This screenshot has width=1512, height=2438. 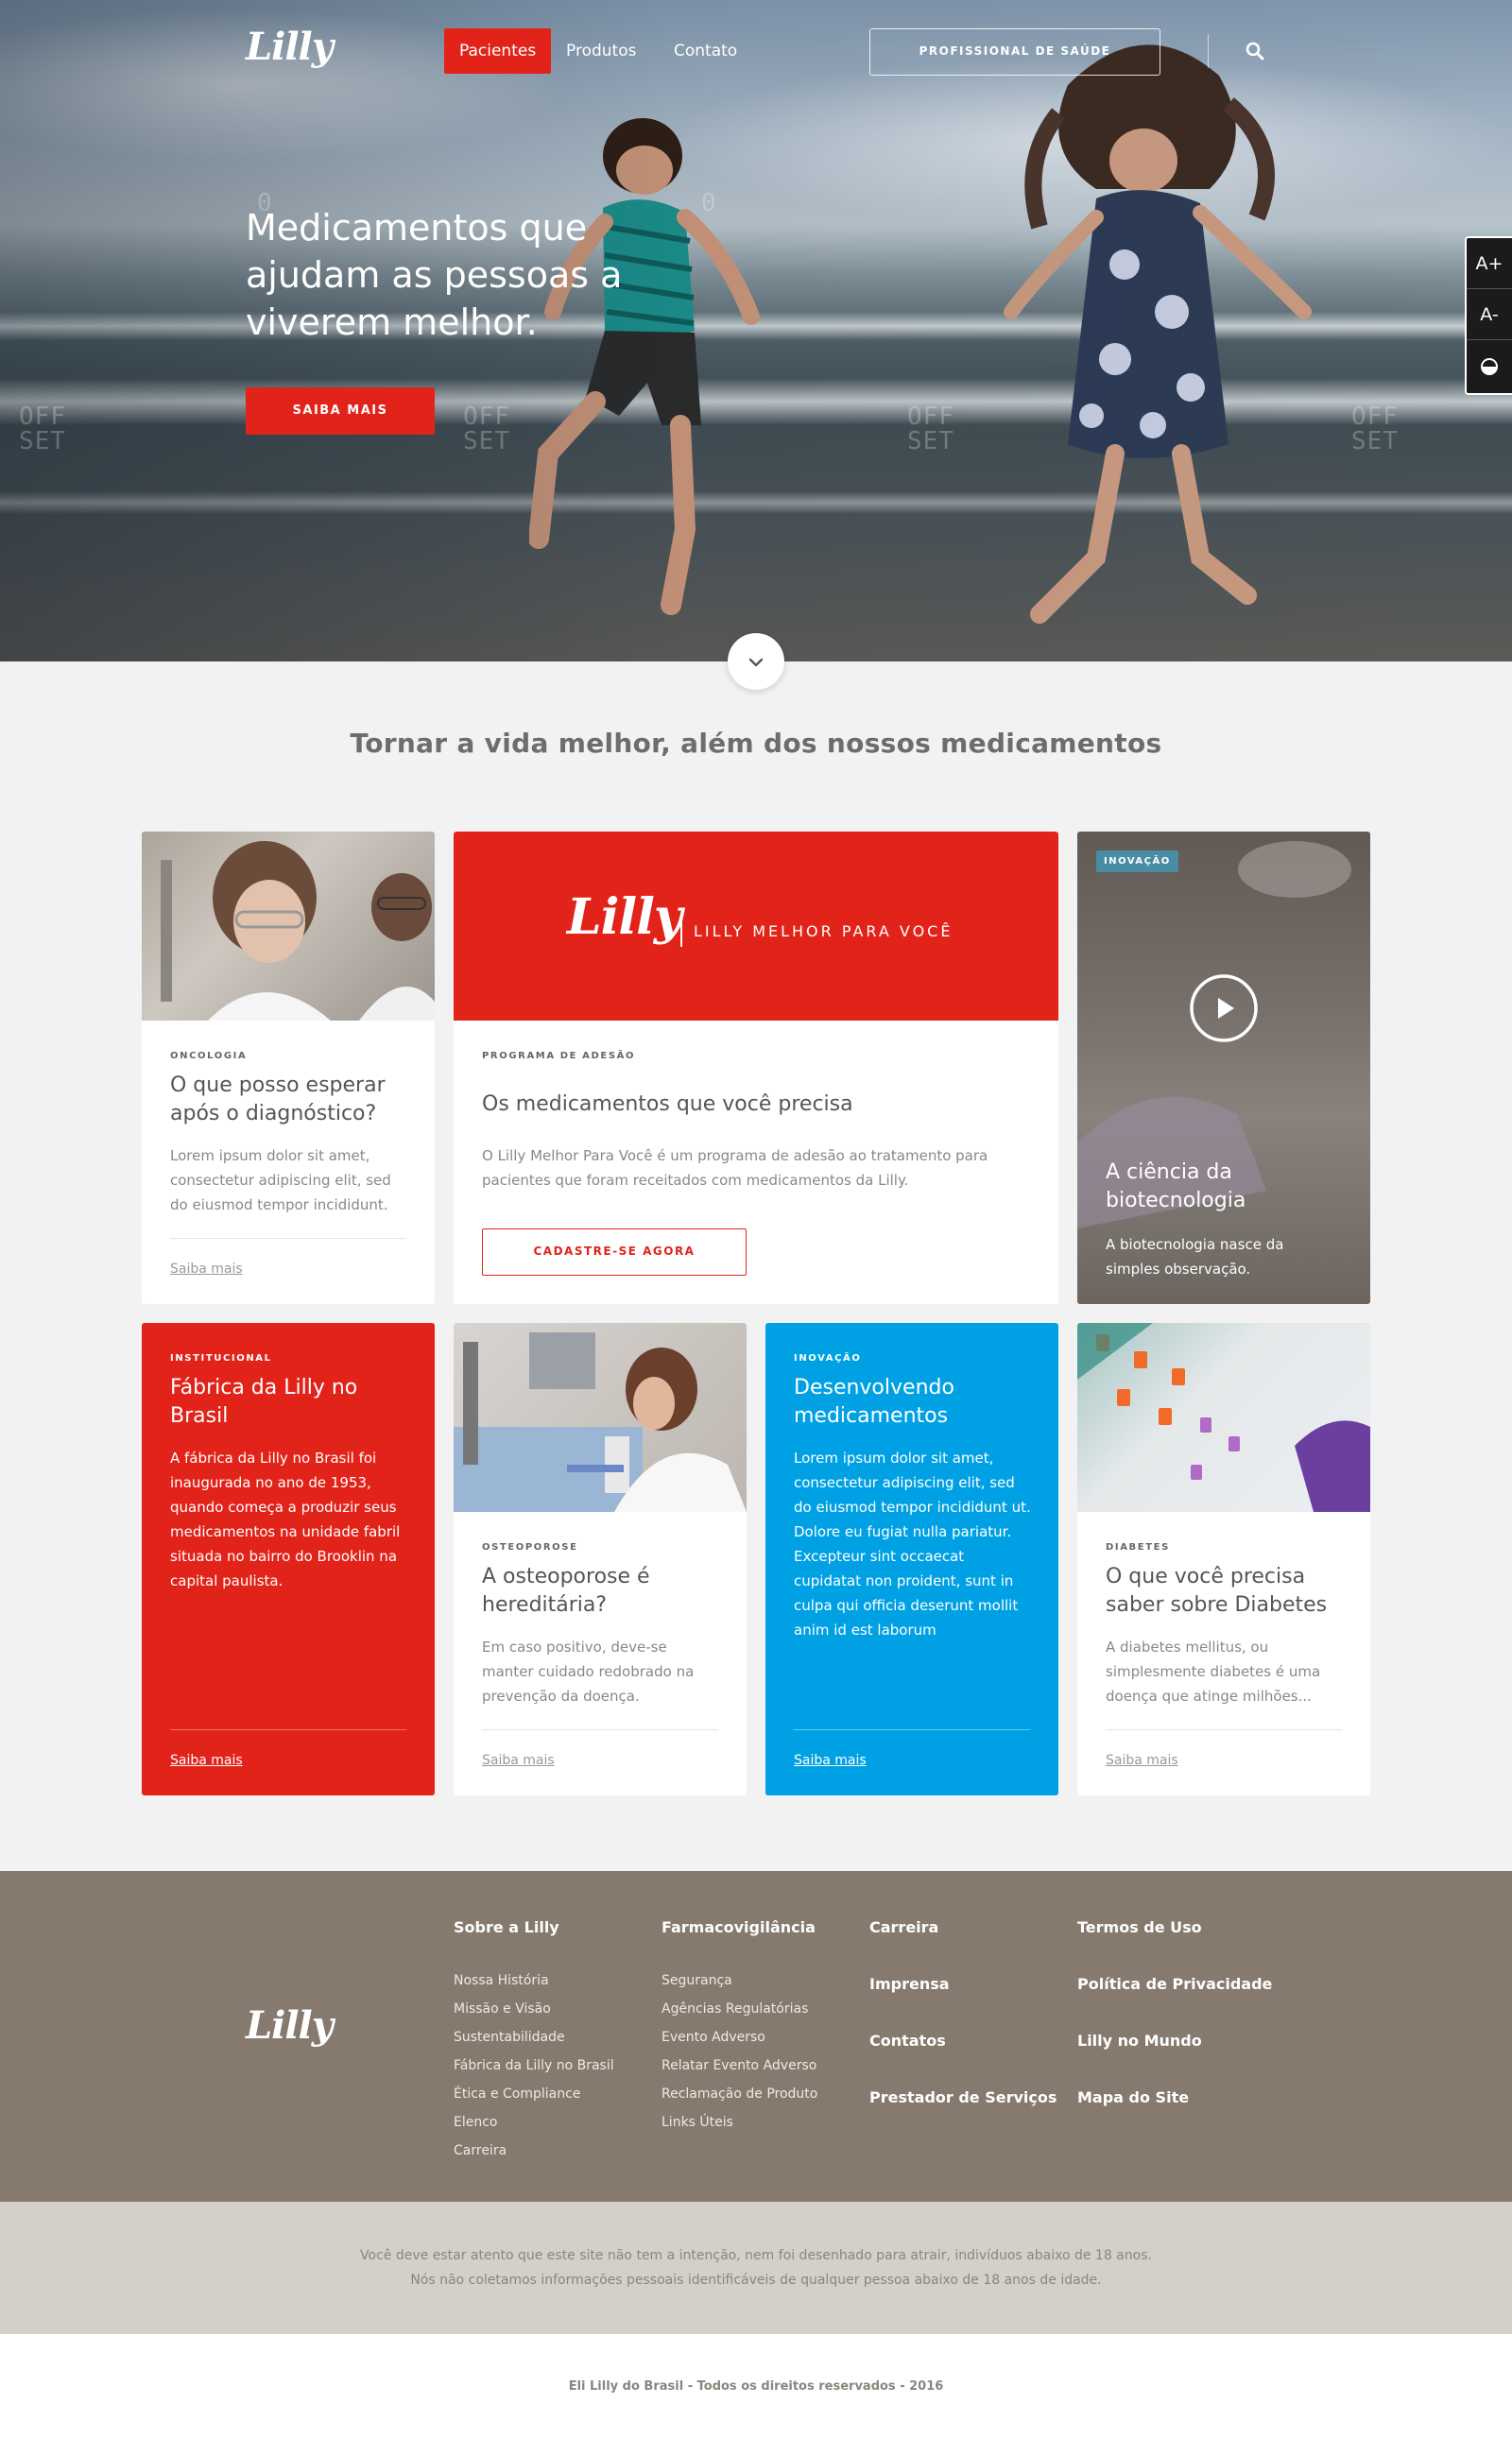 What do you see at coordinates (709, 203) in the screenshot?
I see `watermark: 0` at bounding box center [709, 203].